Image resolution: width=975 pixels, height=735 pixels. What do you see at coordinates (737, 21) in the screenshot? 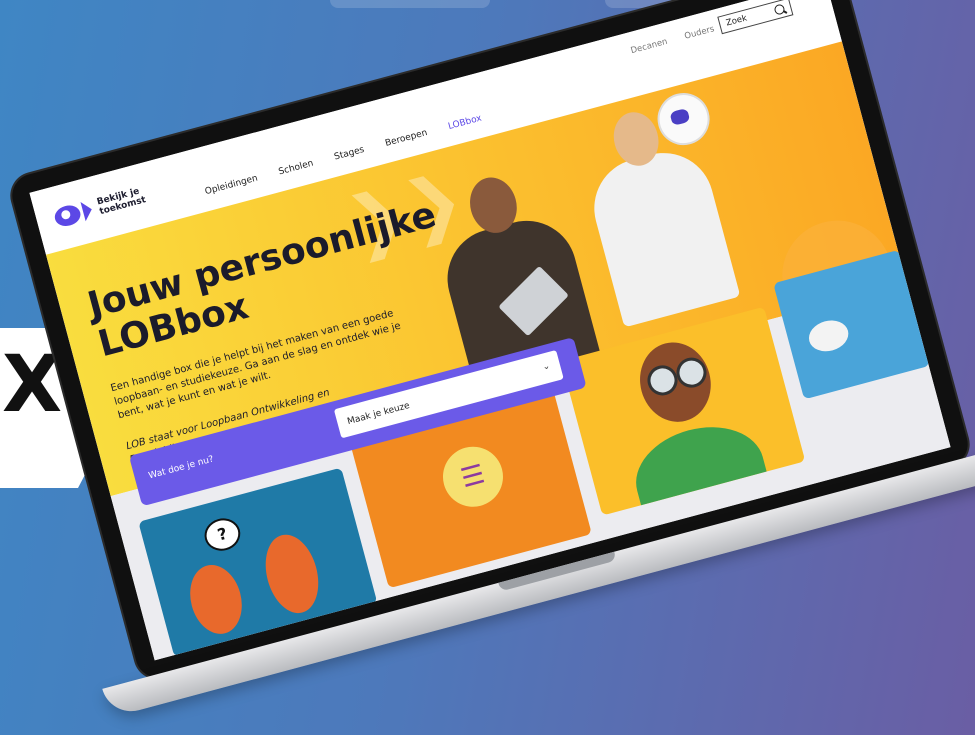
I see `search-placeholder: Zoek` at bounding box center [737, 21].